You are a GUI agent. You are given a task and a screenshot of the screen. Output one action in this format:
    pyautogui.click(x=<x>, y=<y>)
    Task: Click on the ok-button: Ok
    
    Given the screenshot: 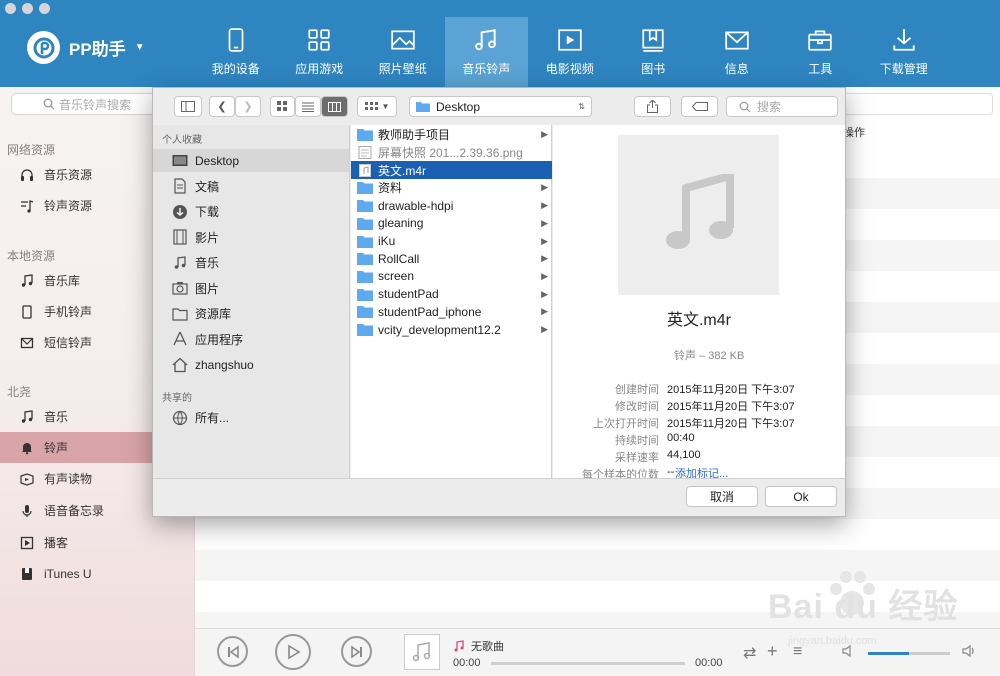 What is the action you would take?
    pyautogui.click(x=801, y=496)
    